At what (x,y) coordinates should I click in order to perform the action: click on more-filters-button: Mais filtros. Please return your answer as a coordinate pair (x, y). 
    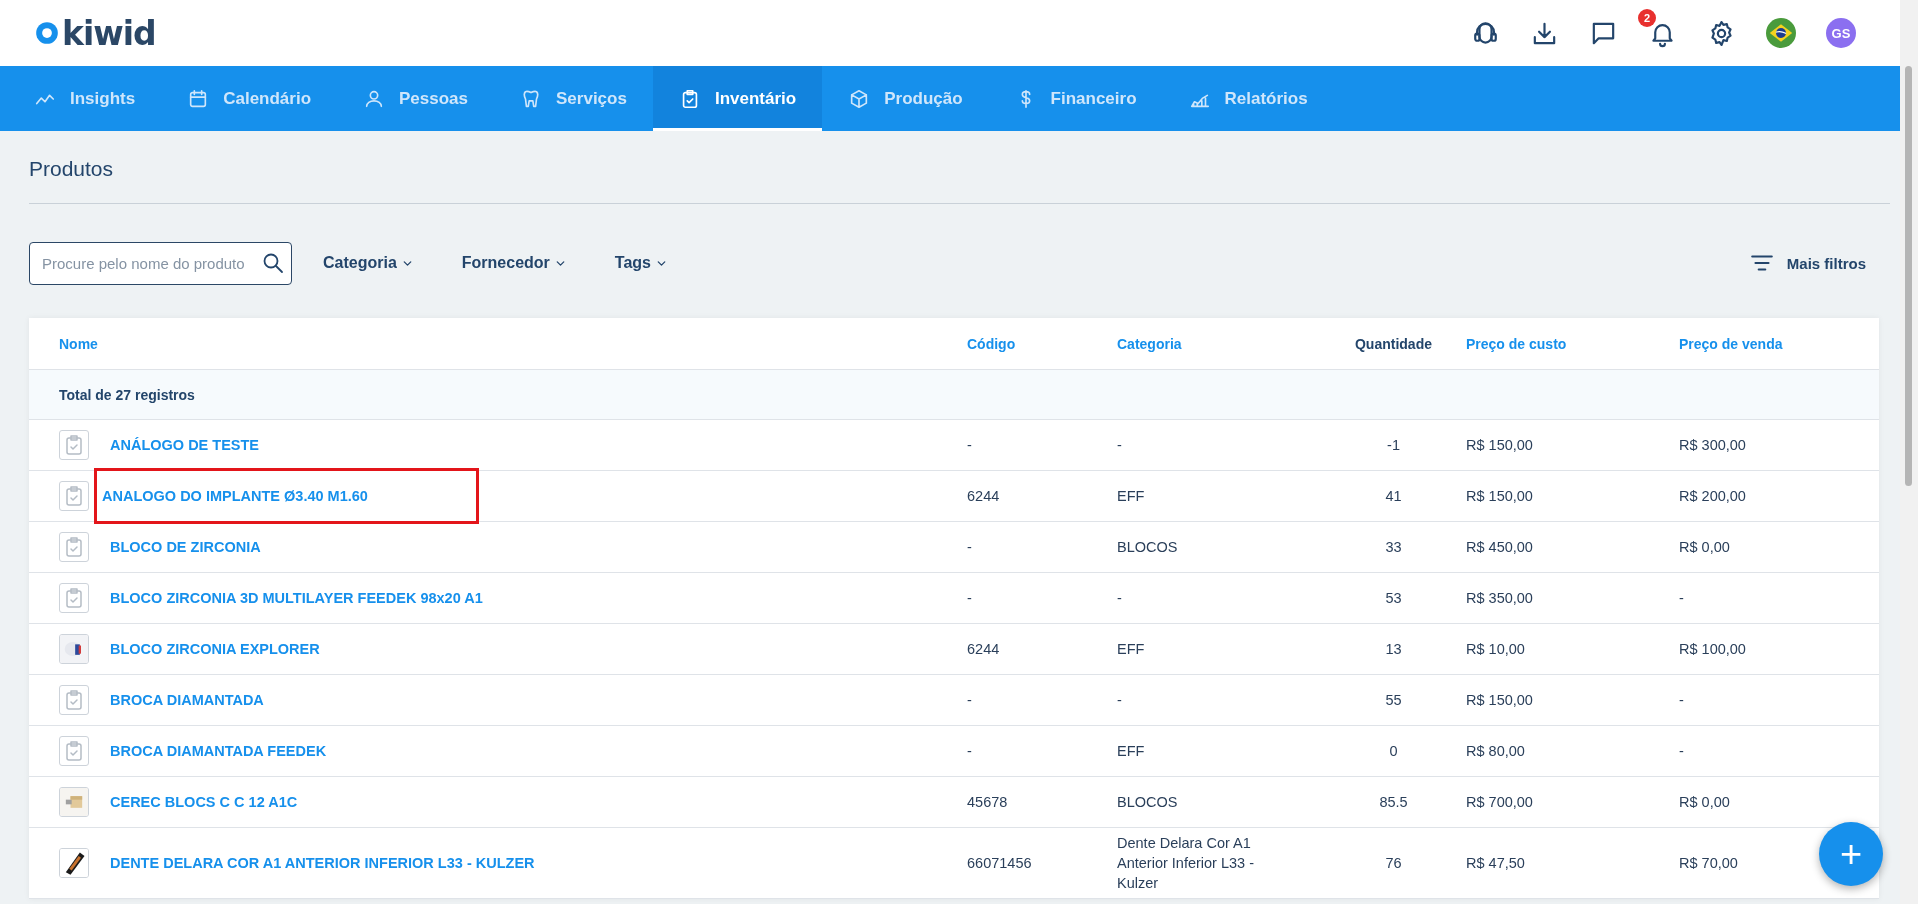
    Looking at the image, I should click on (1807, 263).